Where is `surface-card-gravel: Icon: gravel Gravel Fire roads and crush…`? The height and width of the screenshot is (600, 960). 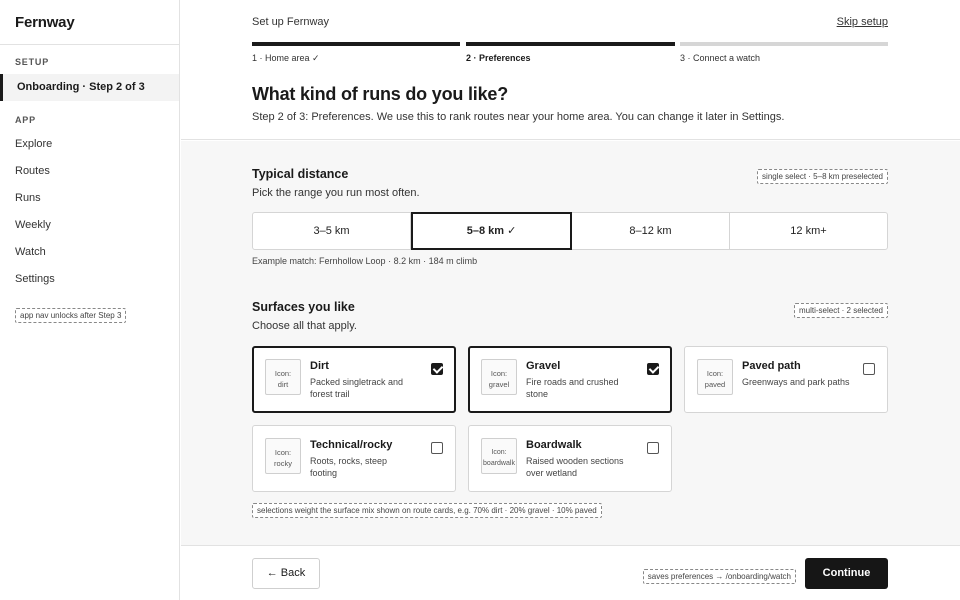
surface-card-gravel: Icon: gravel Gravel Fire roads and crush… is located at coordinates (570, 379).